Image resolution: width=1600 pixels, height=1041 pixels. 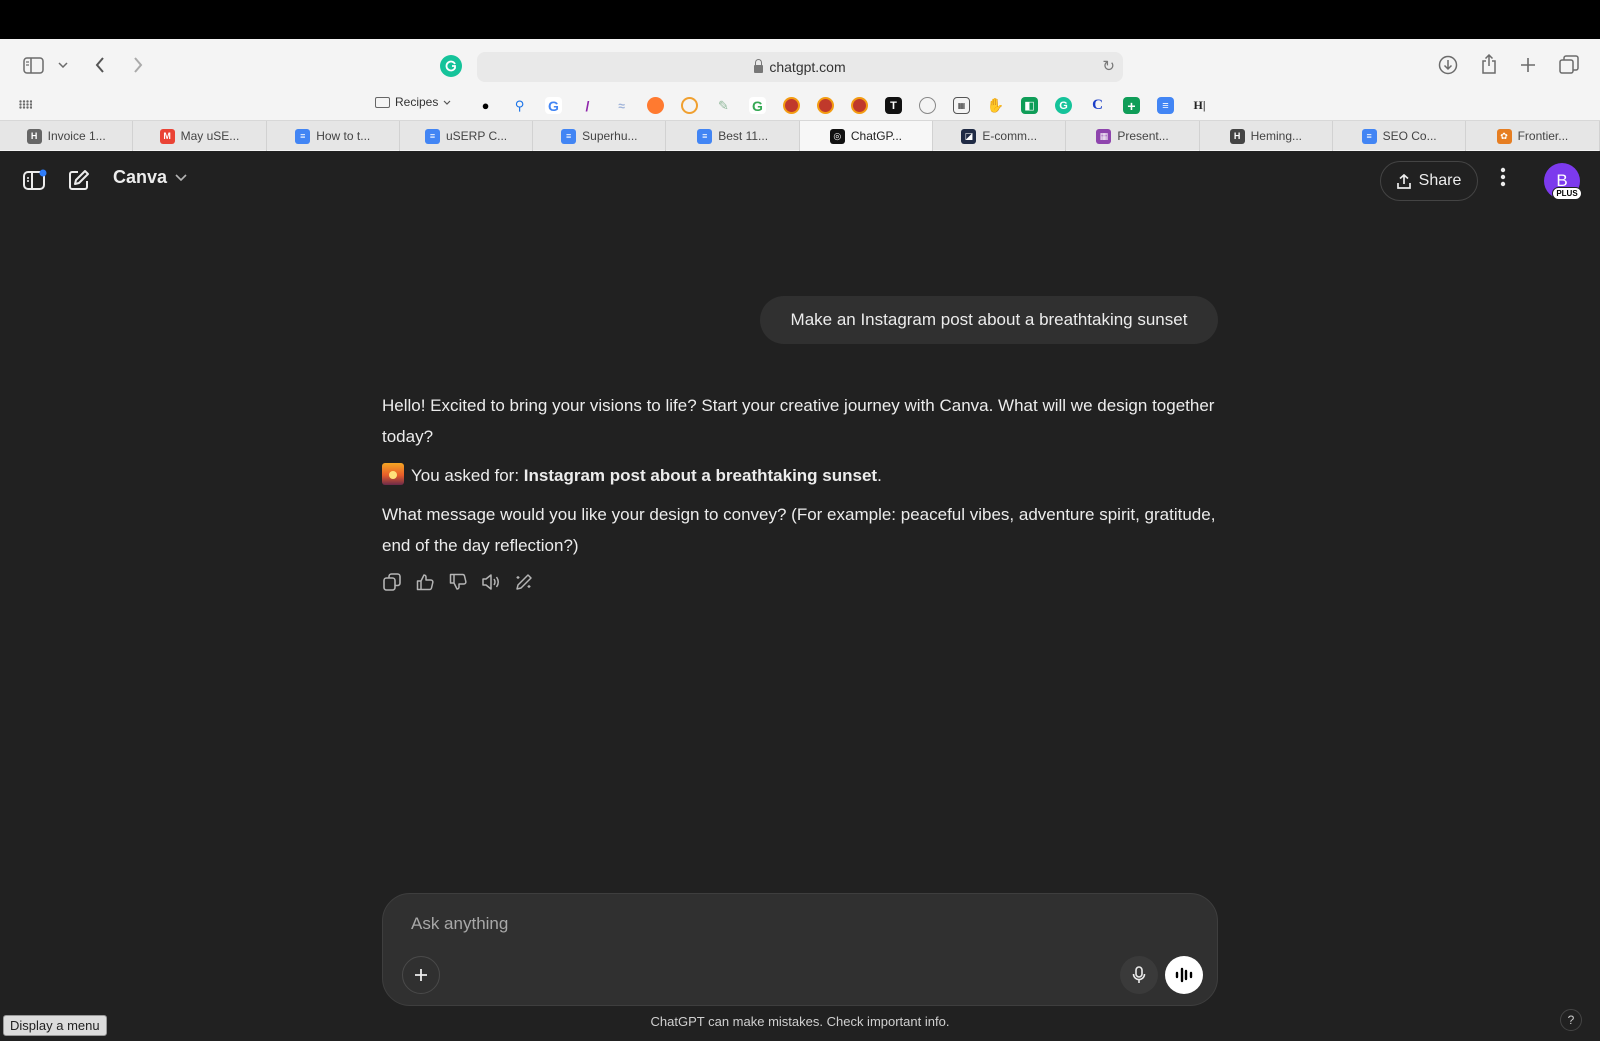 I want to click on forward-icon, so click(x=138, y=65).